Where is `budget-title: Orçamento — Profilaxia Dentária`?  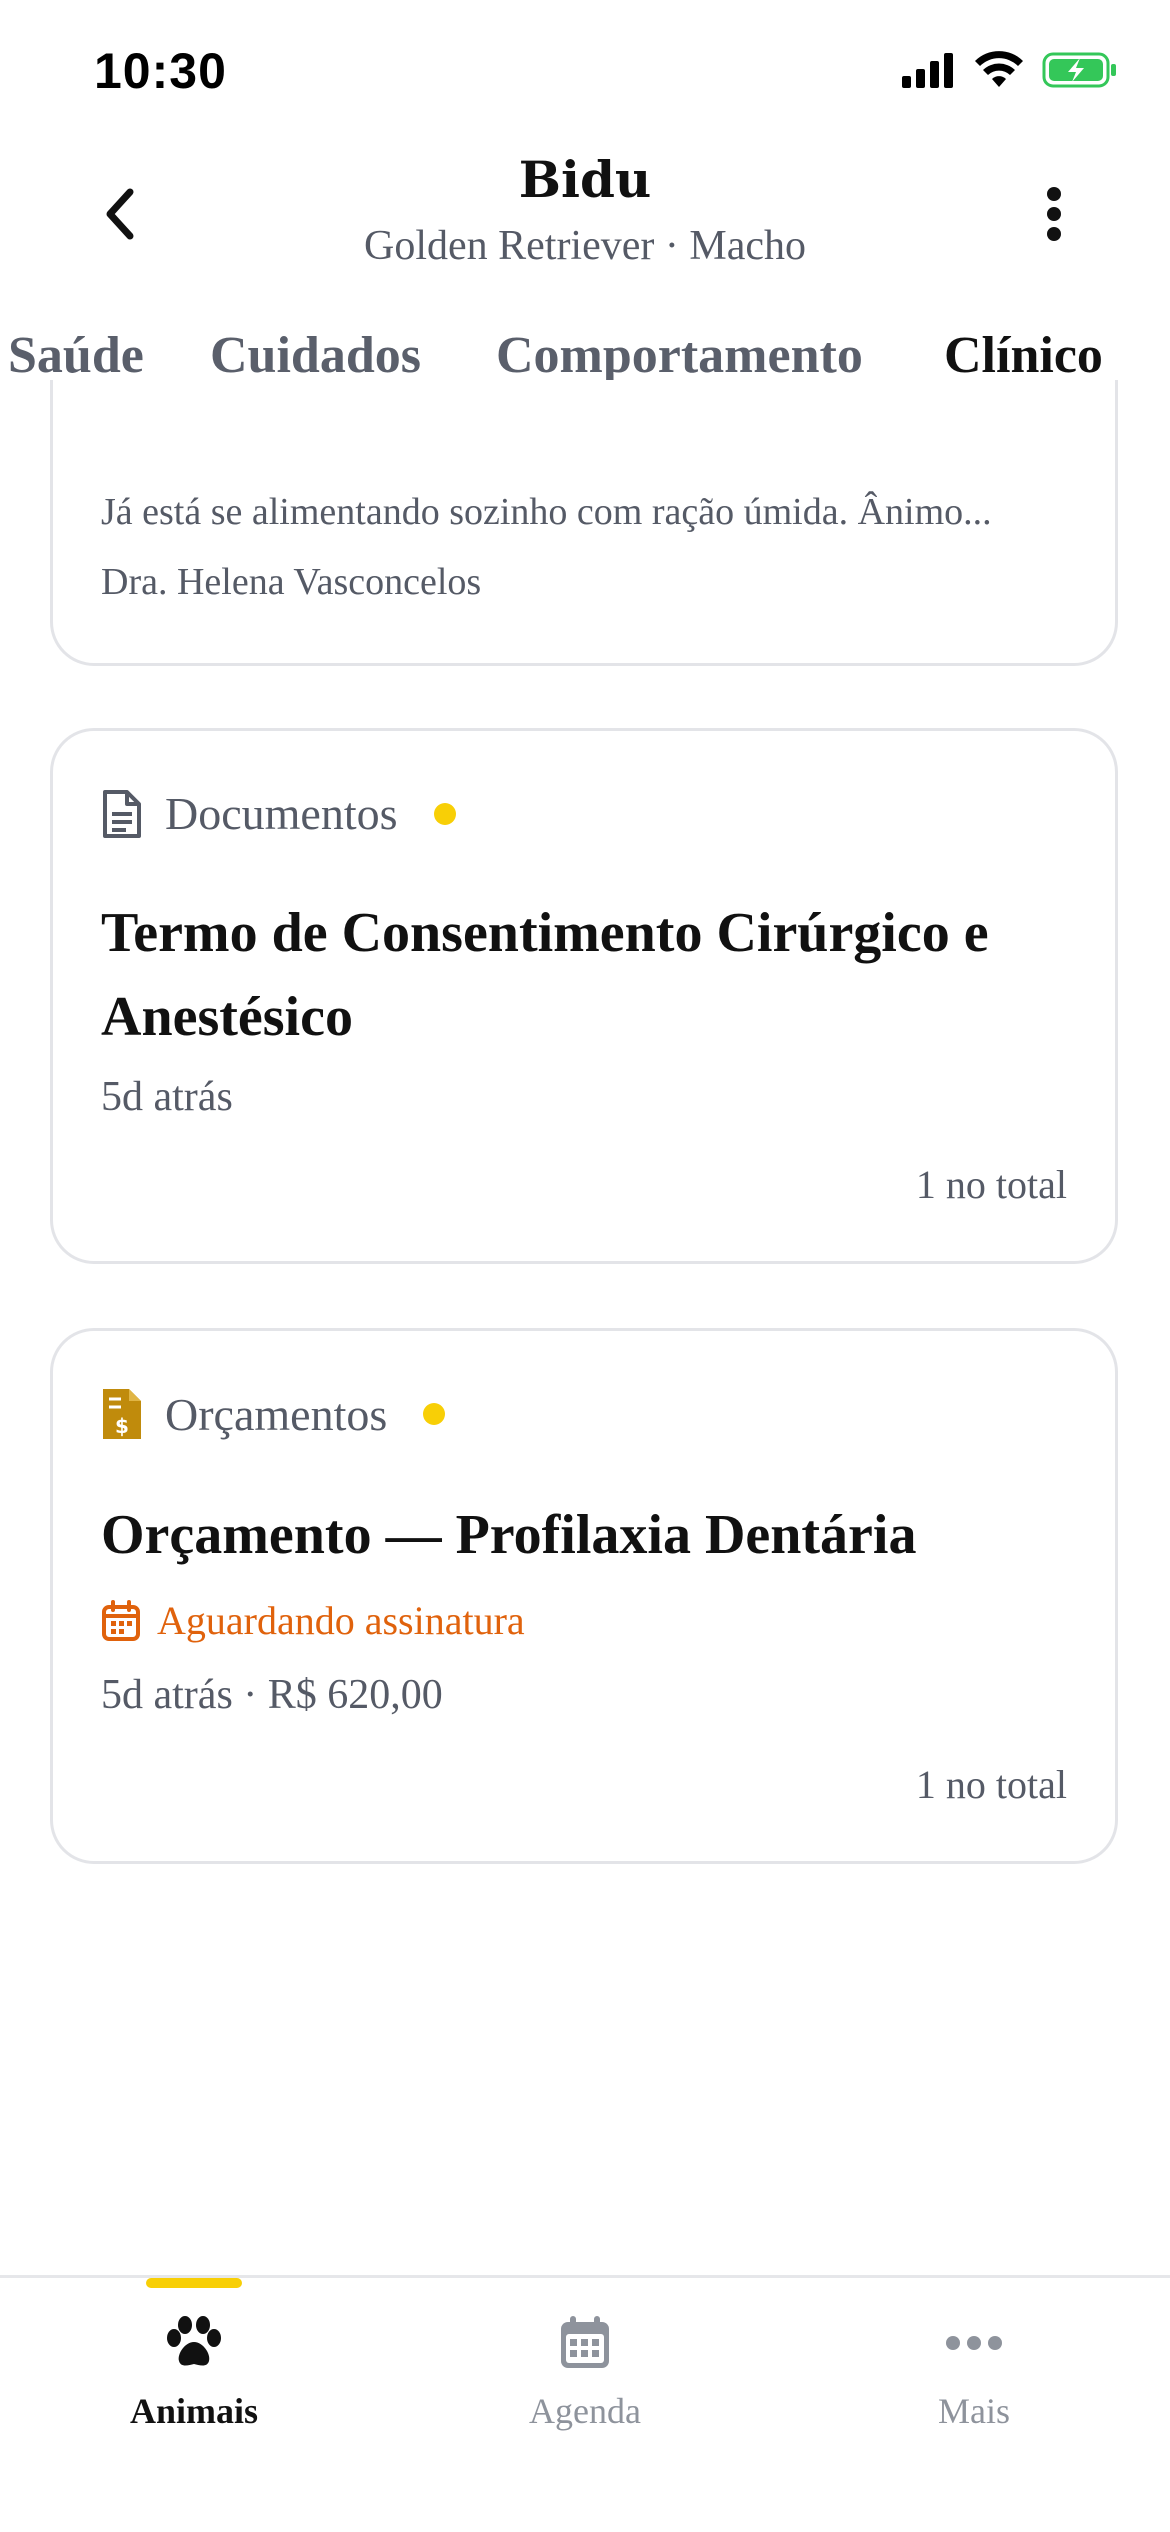 budget-title: Orçamento — Profilaxia Dentária is located at coordinates (509, 1535).